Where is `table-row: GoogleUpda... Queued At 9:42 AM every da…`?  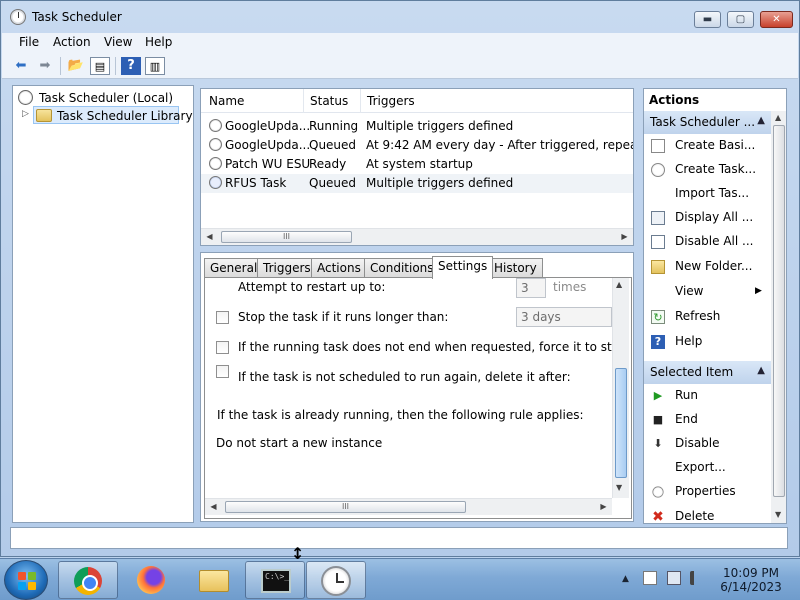 table-row: GoogleUpda... Queued At 9:42 AM every da… is located at coordinates (417, 145).